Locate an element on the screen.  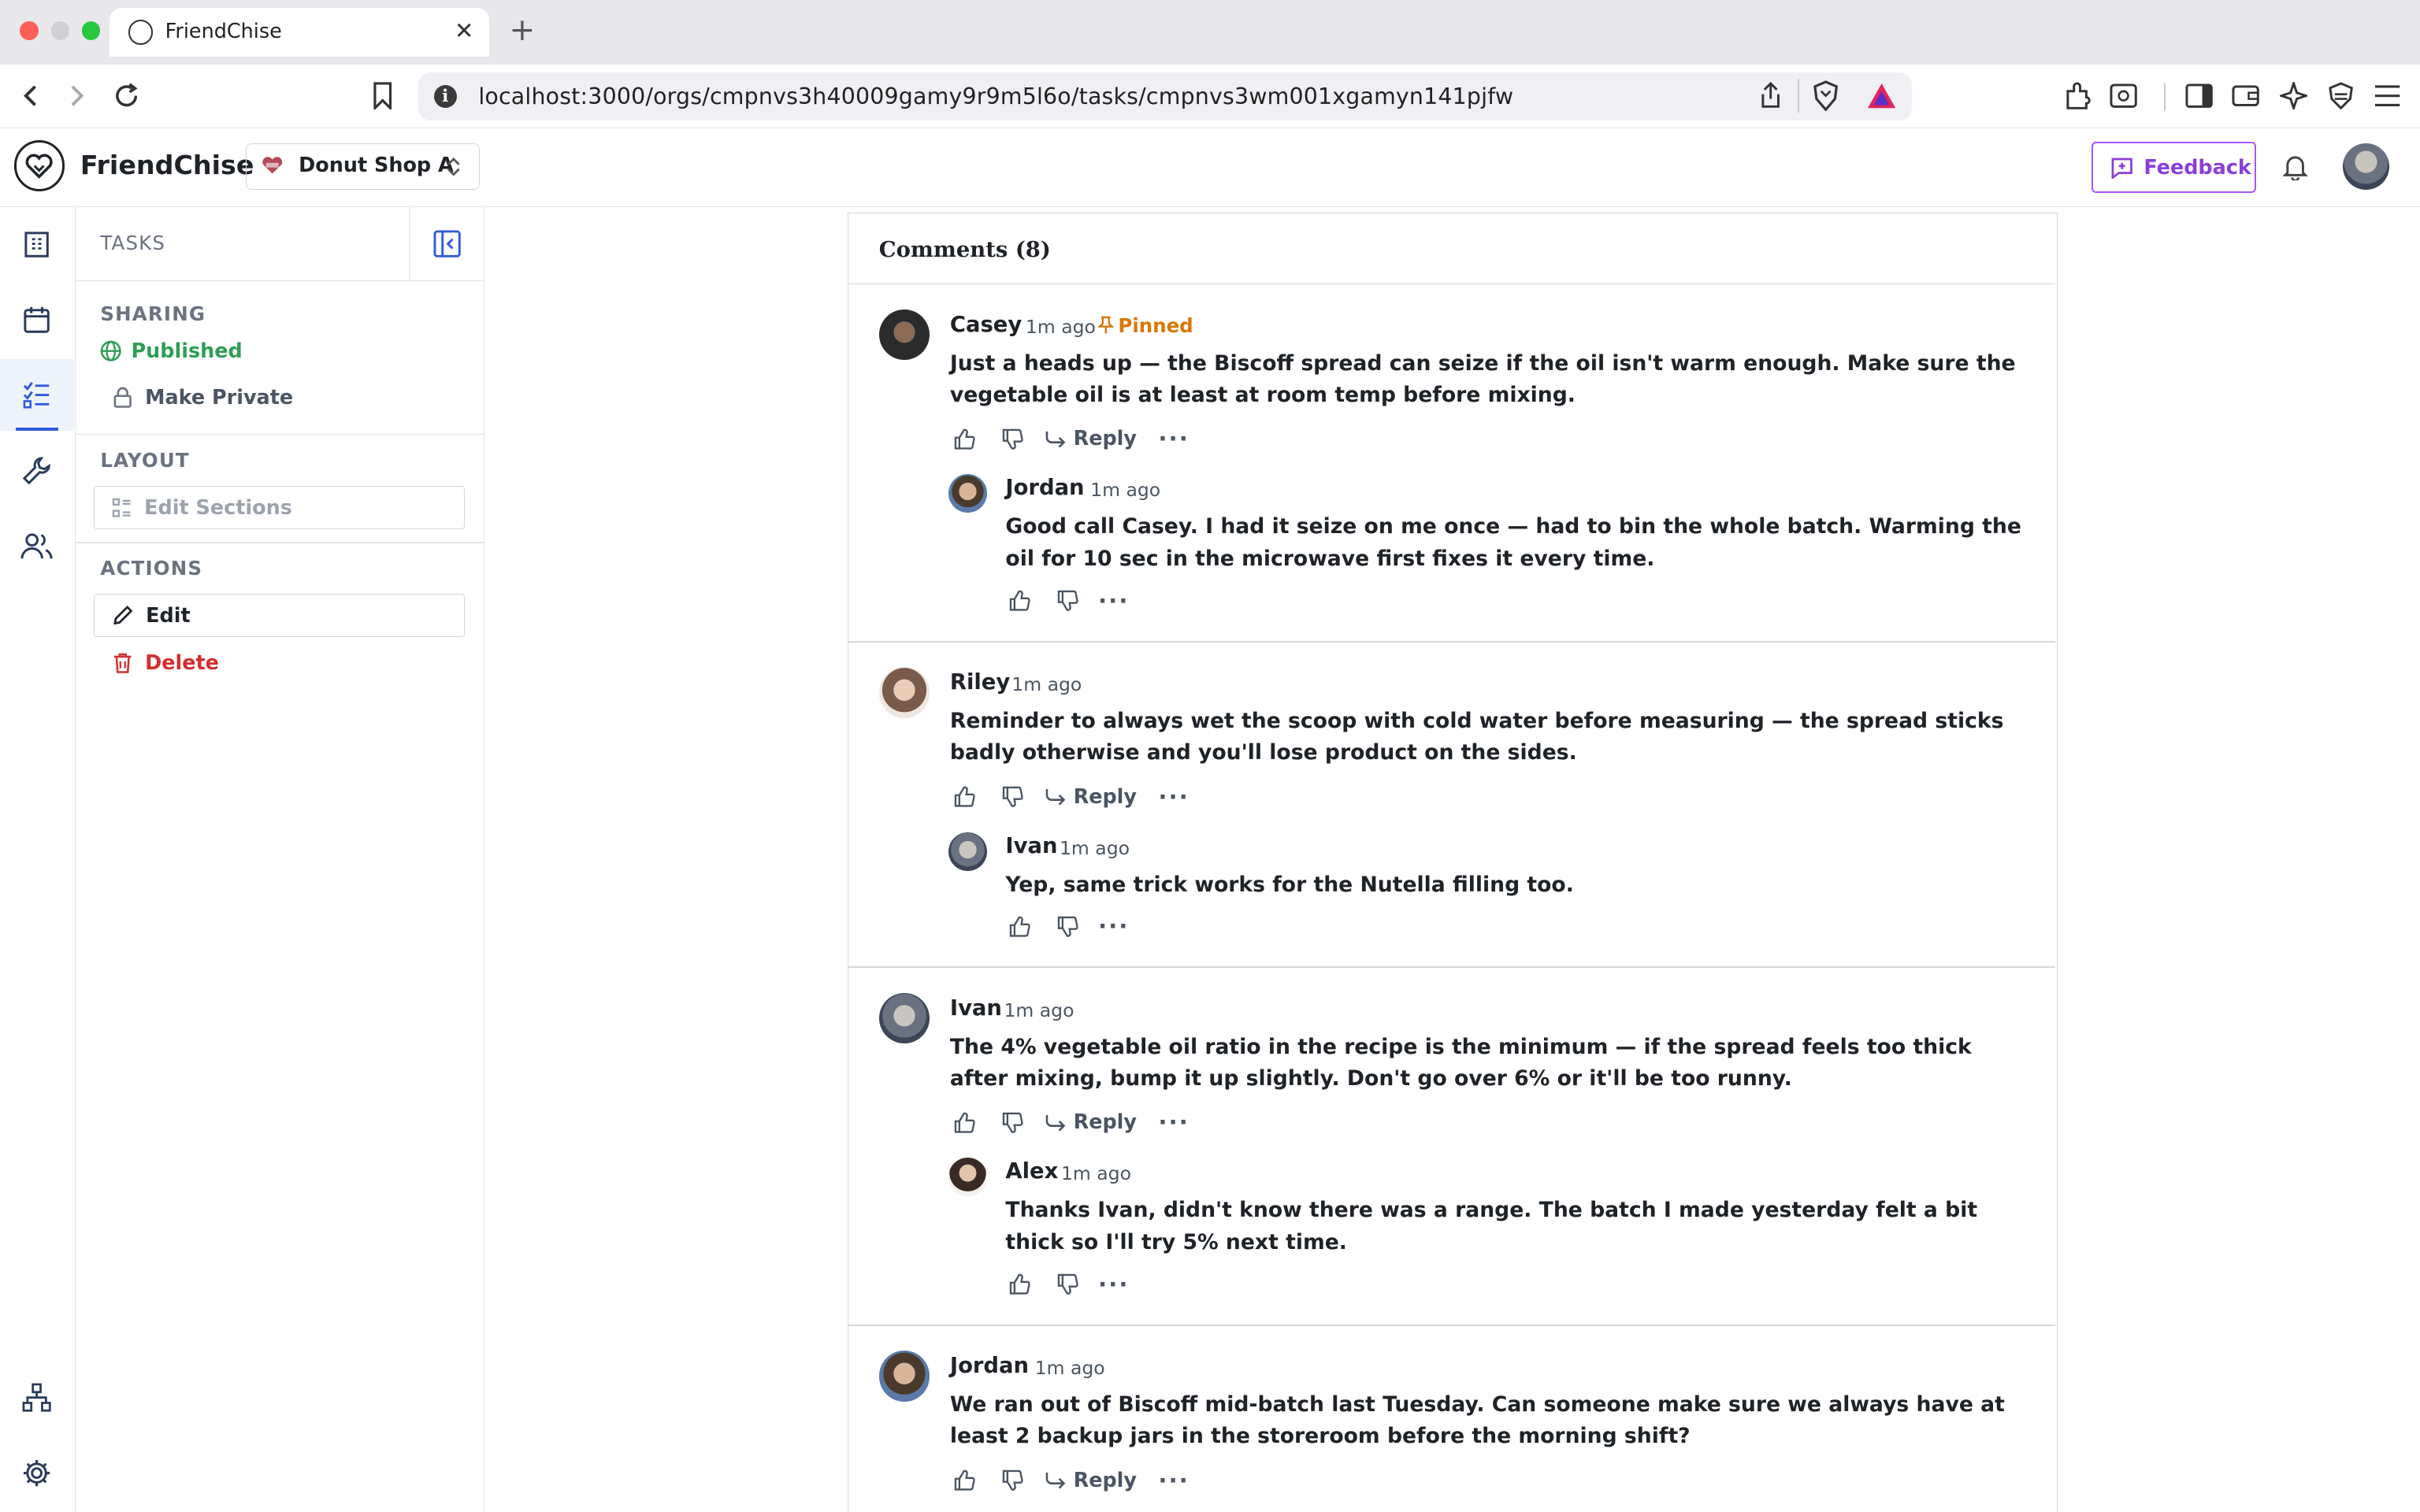
make-private-label: Make Private is located at coordinates (219, 397).